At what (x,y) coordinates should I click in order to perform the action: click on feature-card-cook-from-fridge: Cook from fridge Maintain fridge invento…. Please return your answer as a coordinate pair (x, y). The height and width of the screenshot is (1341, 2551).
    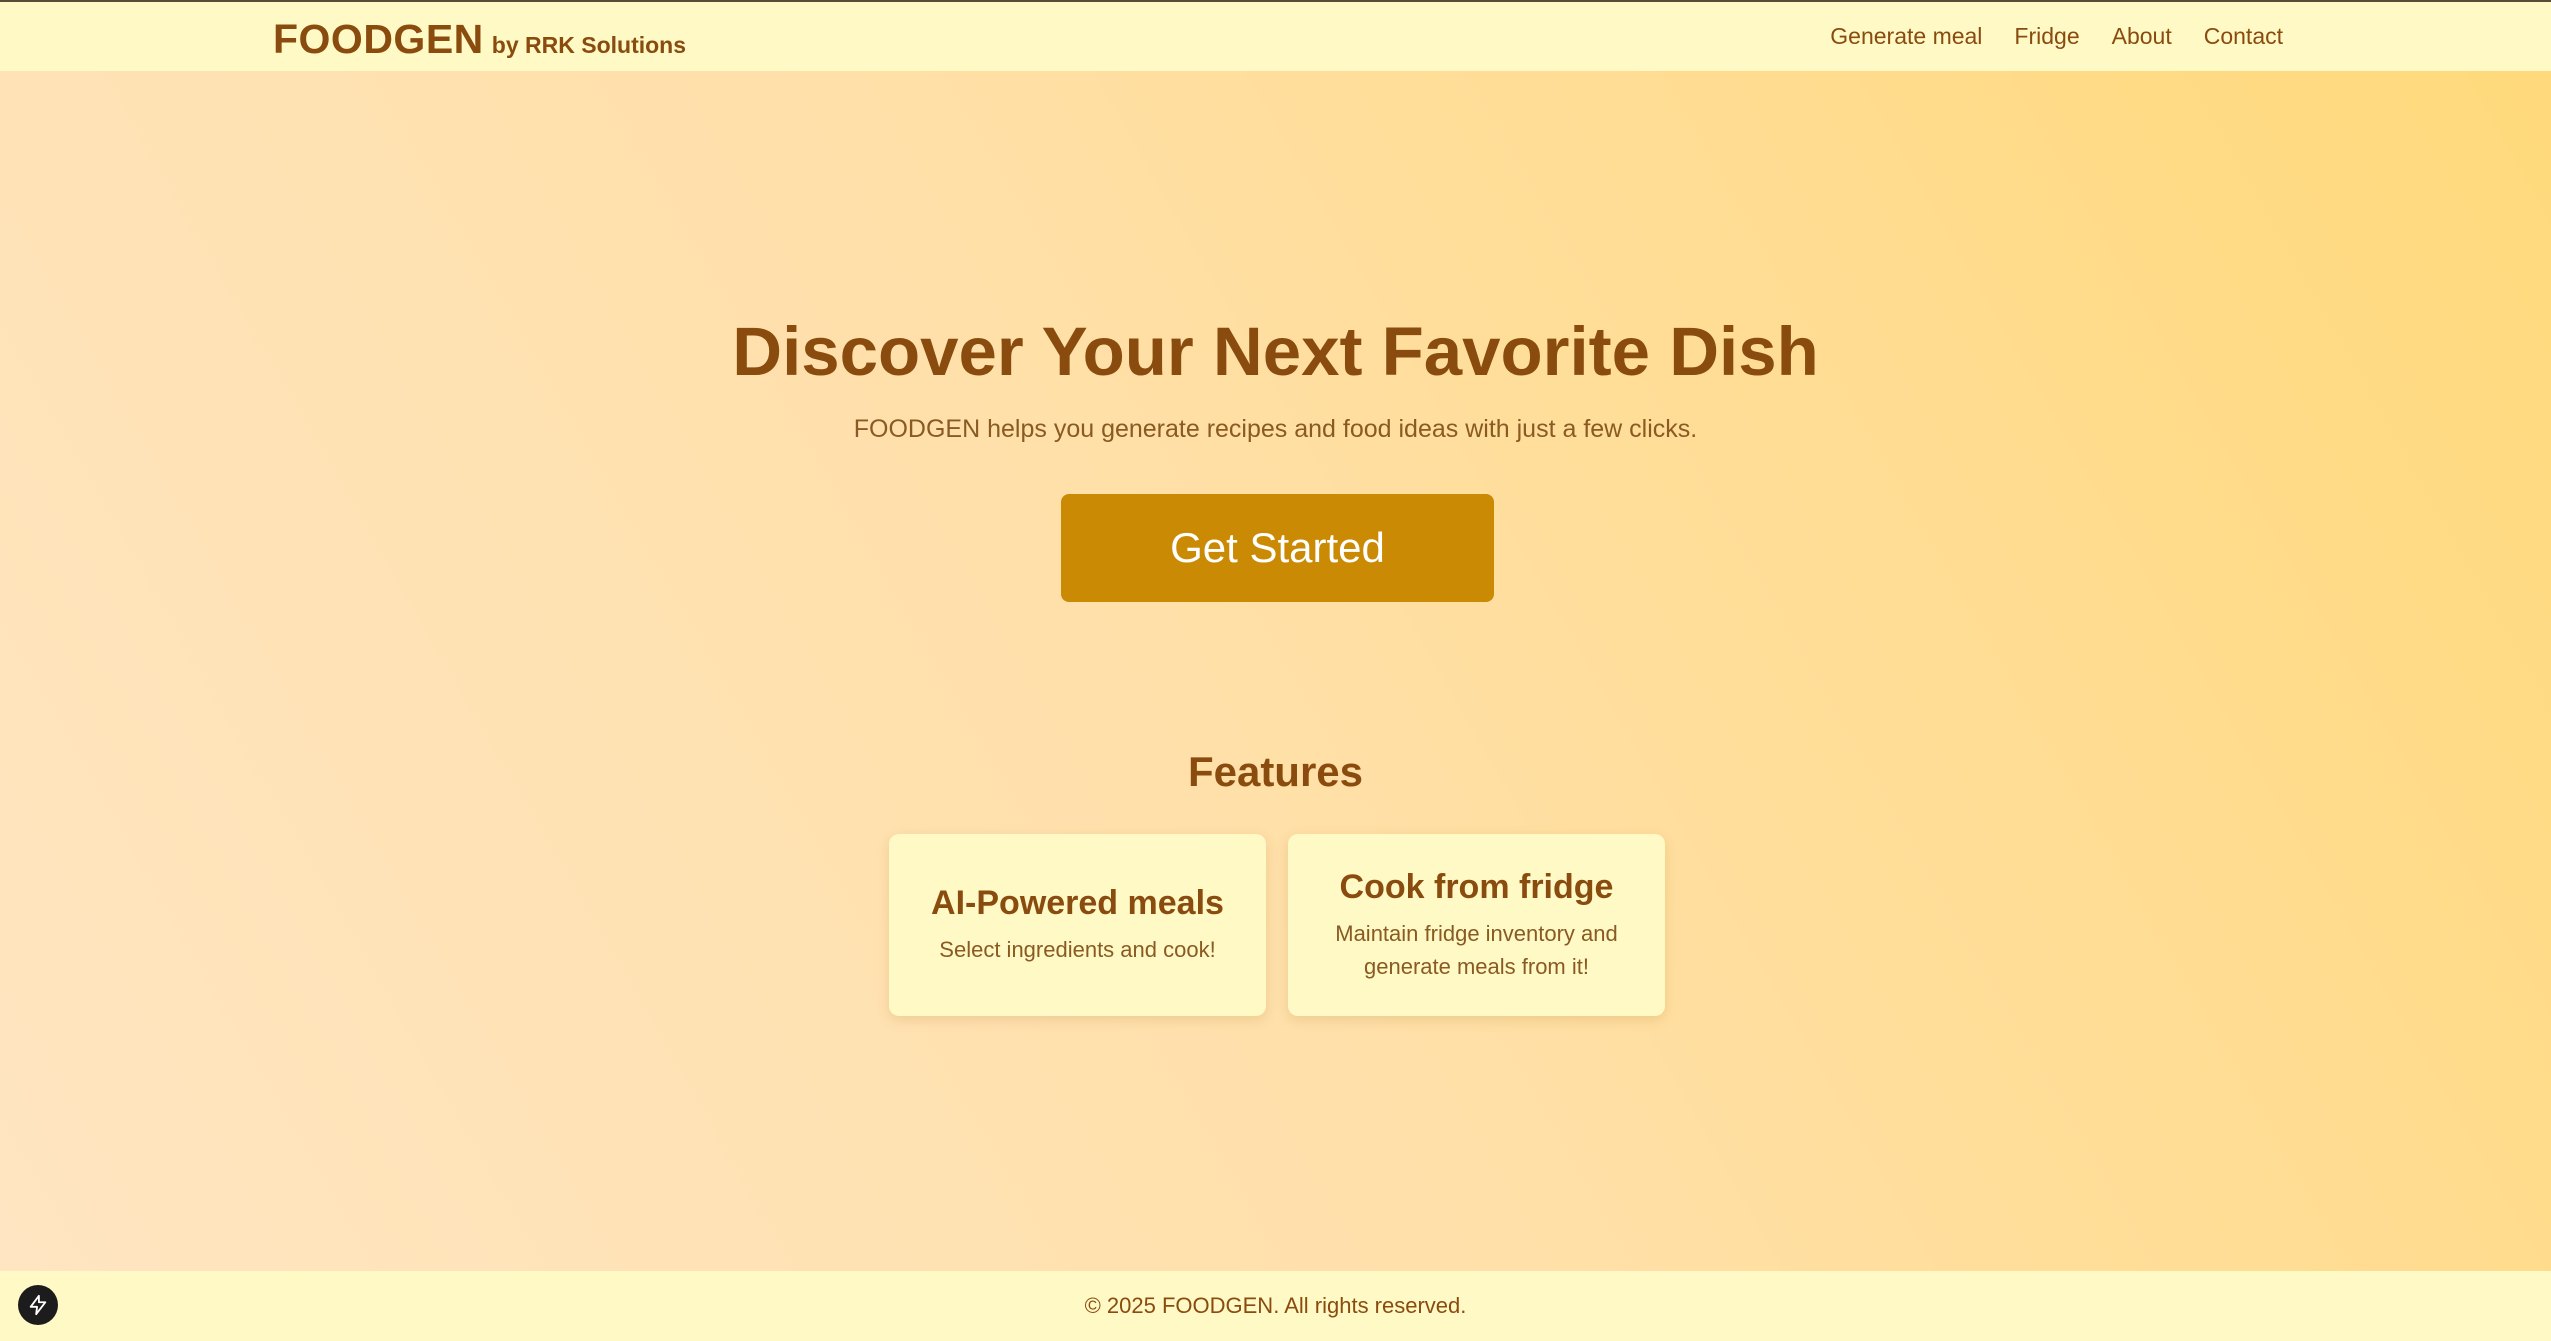
    Looking at the image, I should click on (1476, 925).